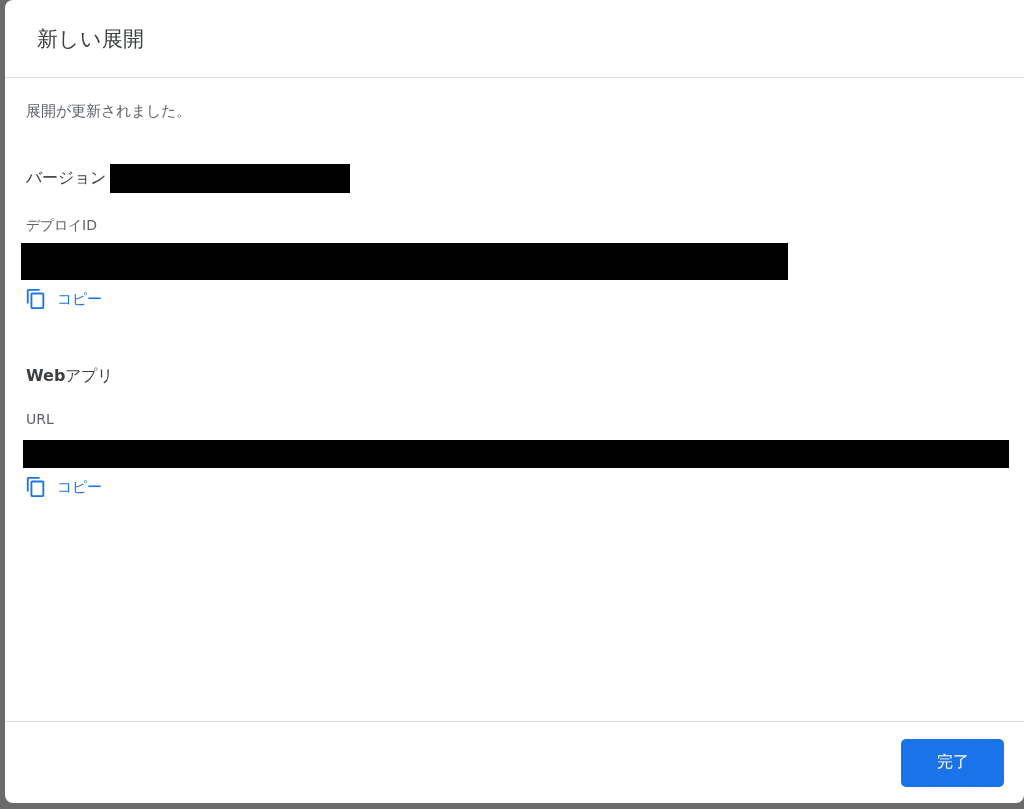 This screenshot has height=809, width=1024. What do you see at coordinates (90, 39) in the screenshot?
I see `dialog-title: 新しい展開` at bounding box center [90, 39].